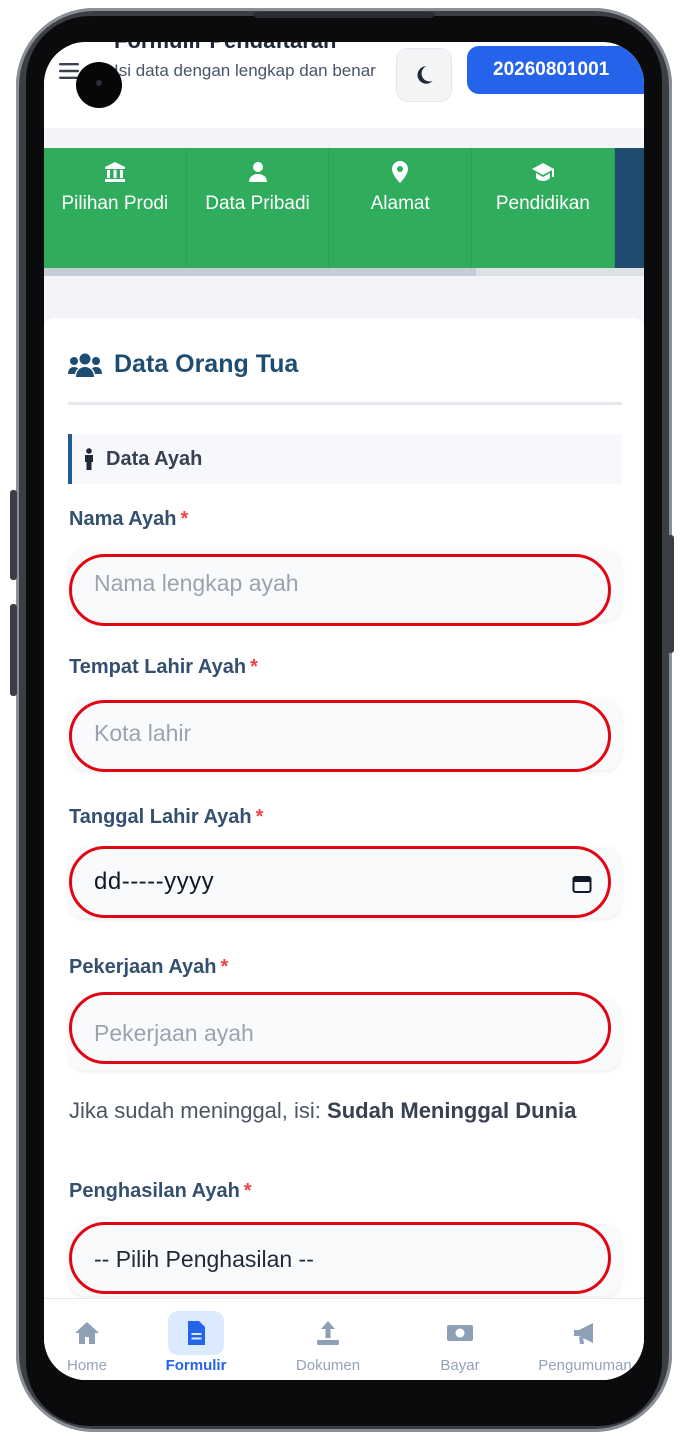 The height and width of the screenshot is (1440, 680). Describe the element at coordinates (257, 203) in the screenshot. I see `step-label: Data Pribadi` at that location.